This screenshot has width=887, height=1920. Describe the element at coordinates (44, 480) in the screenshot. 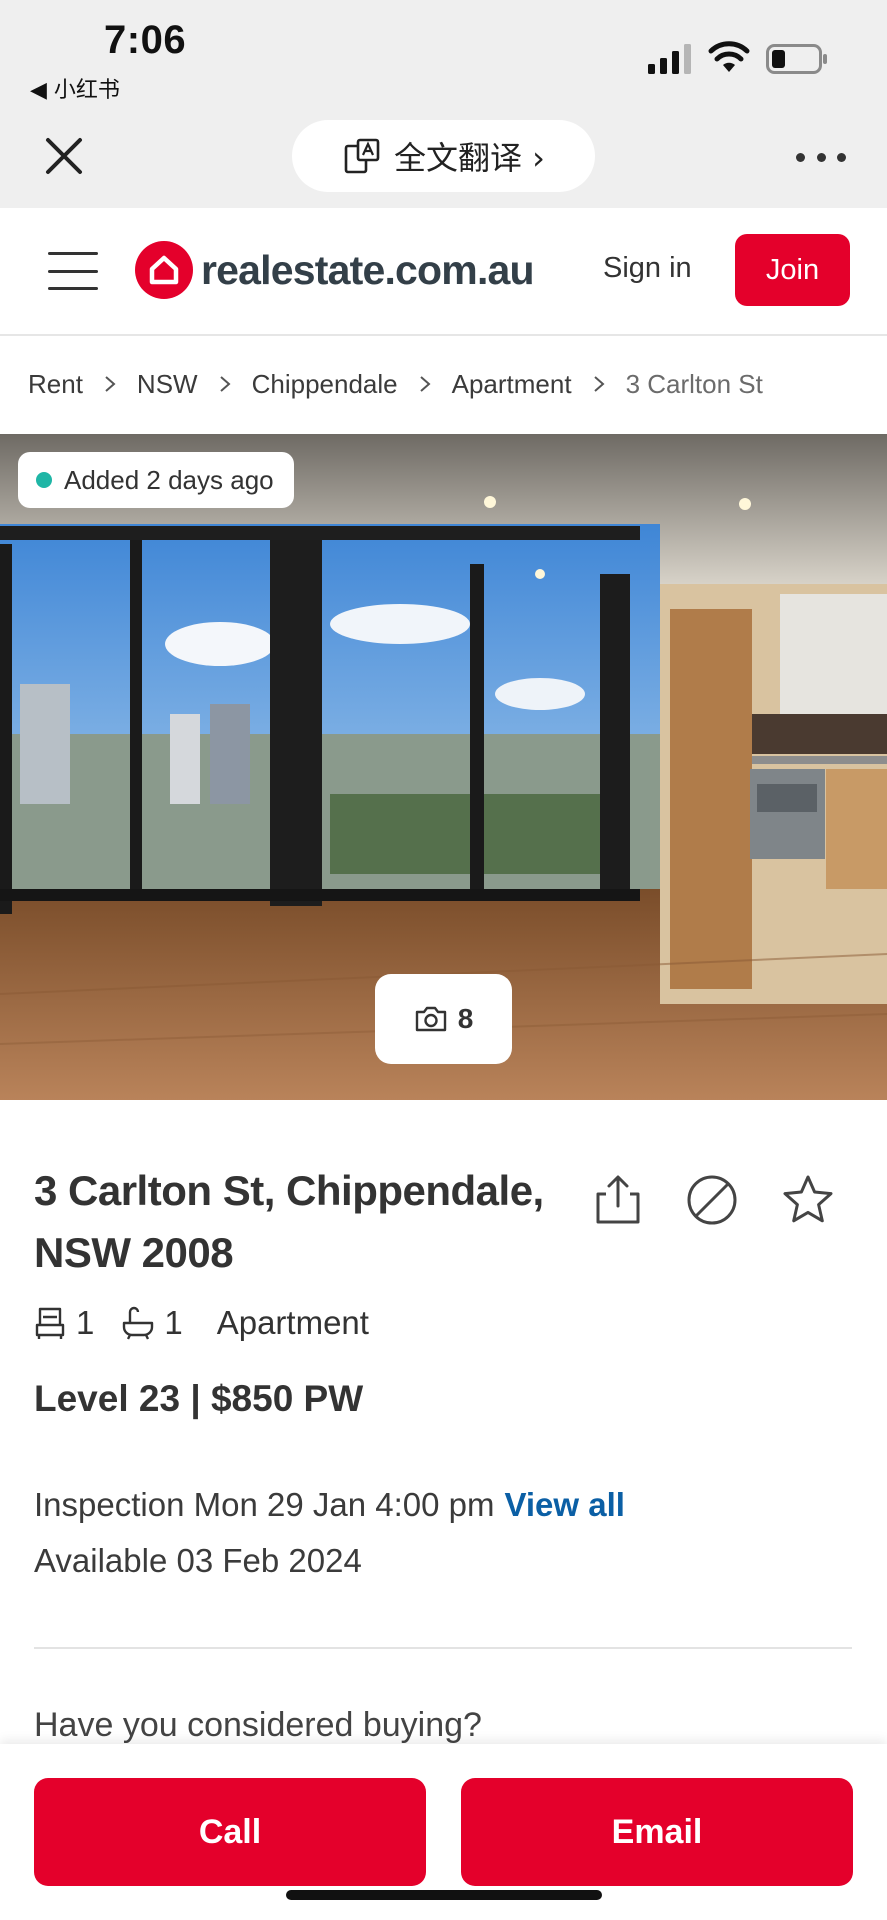

I see `new-status-dot-icon` at that location.